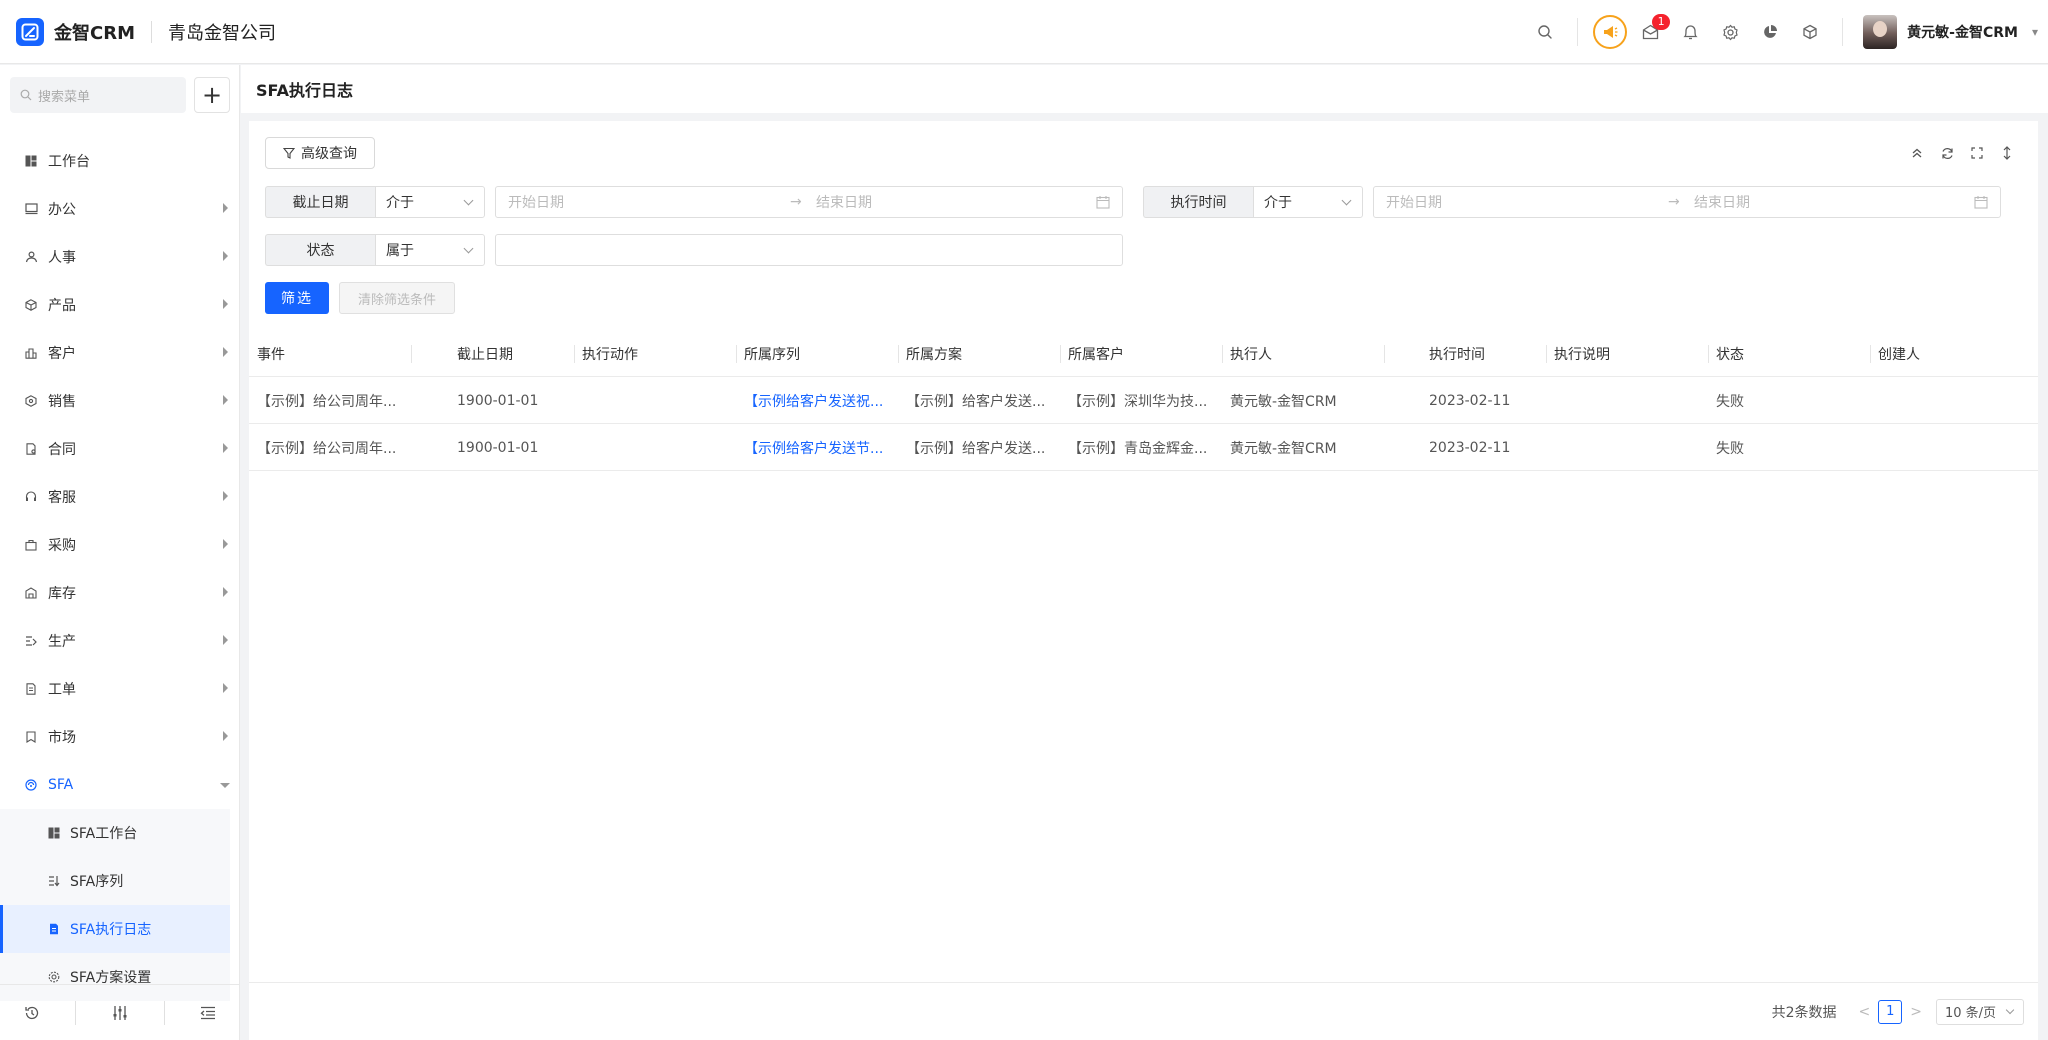 This screenshot has height=1040, width=2048. What do you see at coordinates (1980, 1011) in the screenshot?
I see `page-size-select: 10 条/页` at bounding box center [1980, 1011].